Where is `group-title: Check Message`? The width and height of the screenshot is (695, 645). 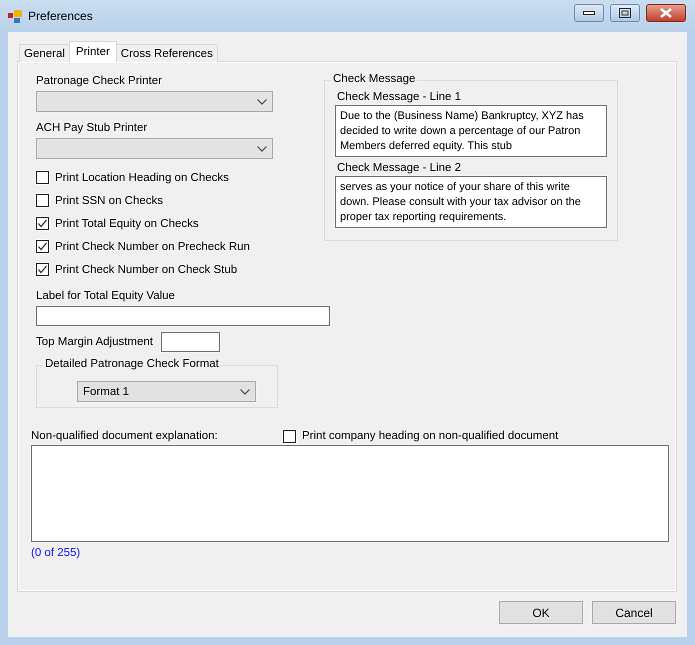
group-title: Check Message is located at coordinates (374, 79).